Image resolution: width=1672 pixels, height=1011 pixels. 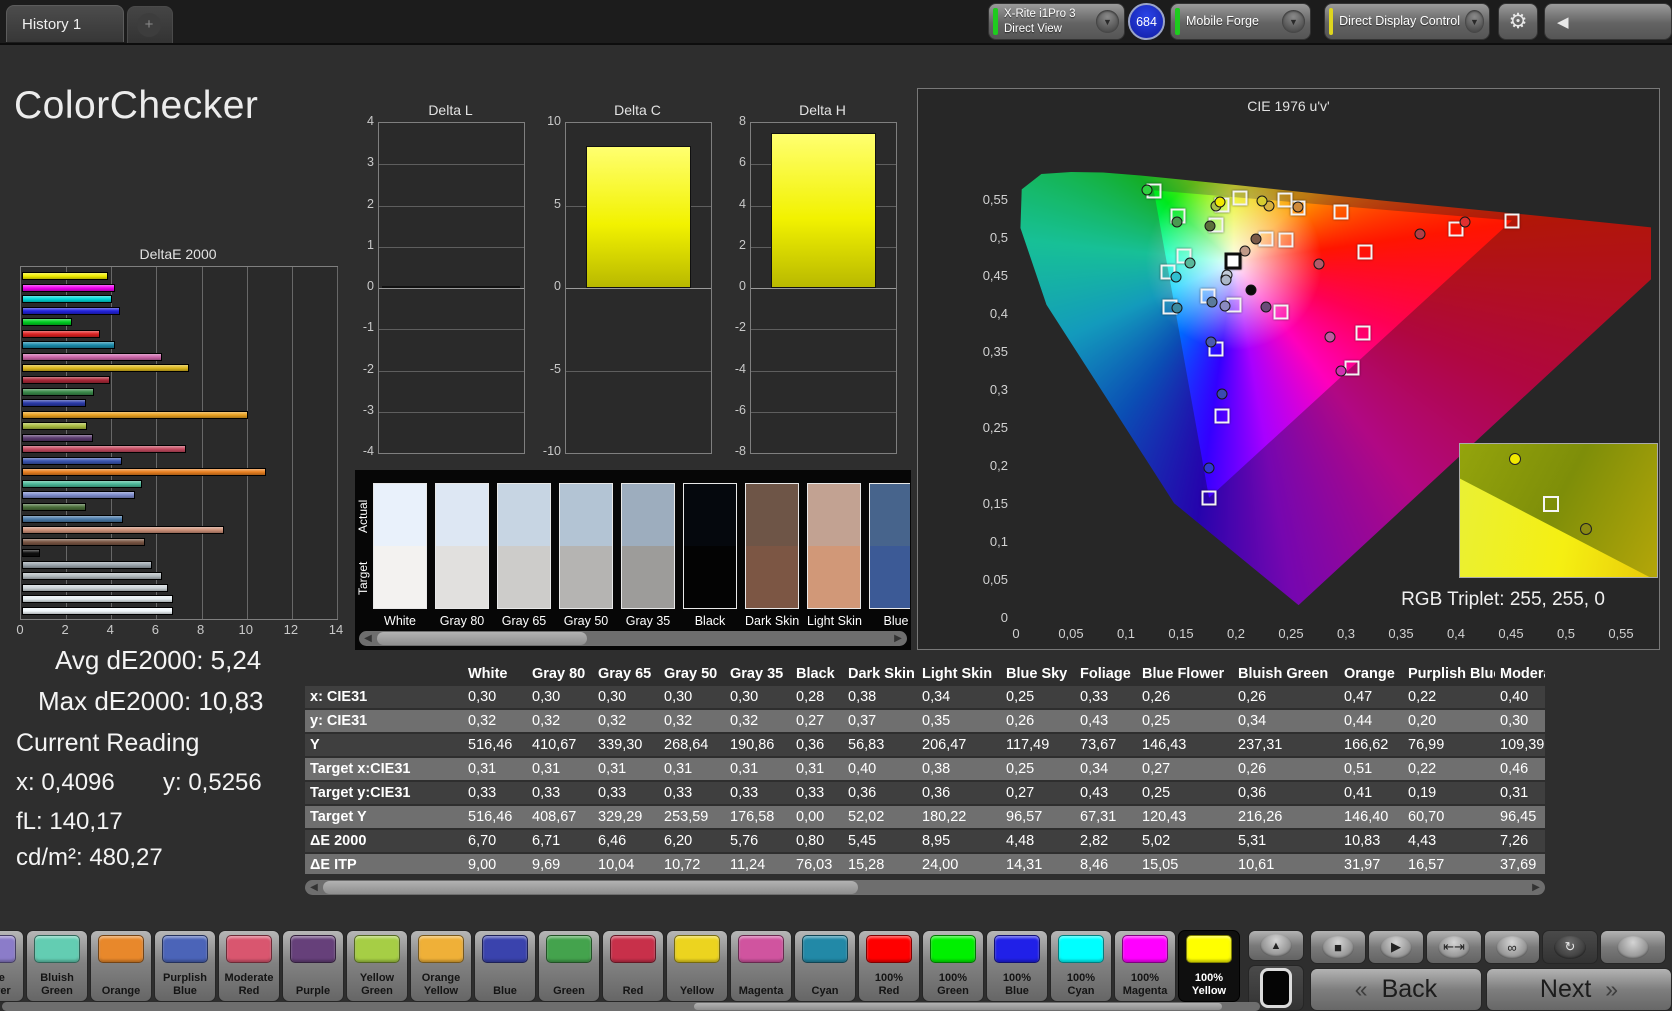 What do you see at coordinates (692, 793) in the screenshot?
I see `cell-value: 0,33` at bounding box center [692, 793].